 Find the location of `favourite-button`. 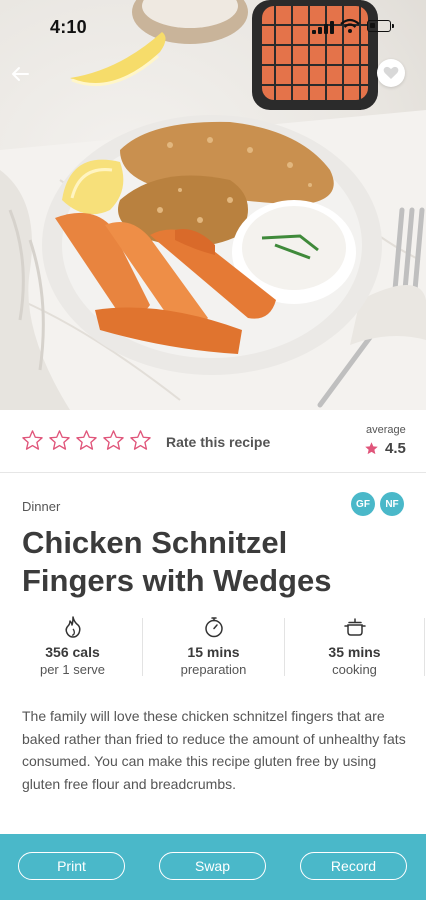

favourite-button is located at coordinates (391, 73).